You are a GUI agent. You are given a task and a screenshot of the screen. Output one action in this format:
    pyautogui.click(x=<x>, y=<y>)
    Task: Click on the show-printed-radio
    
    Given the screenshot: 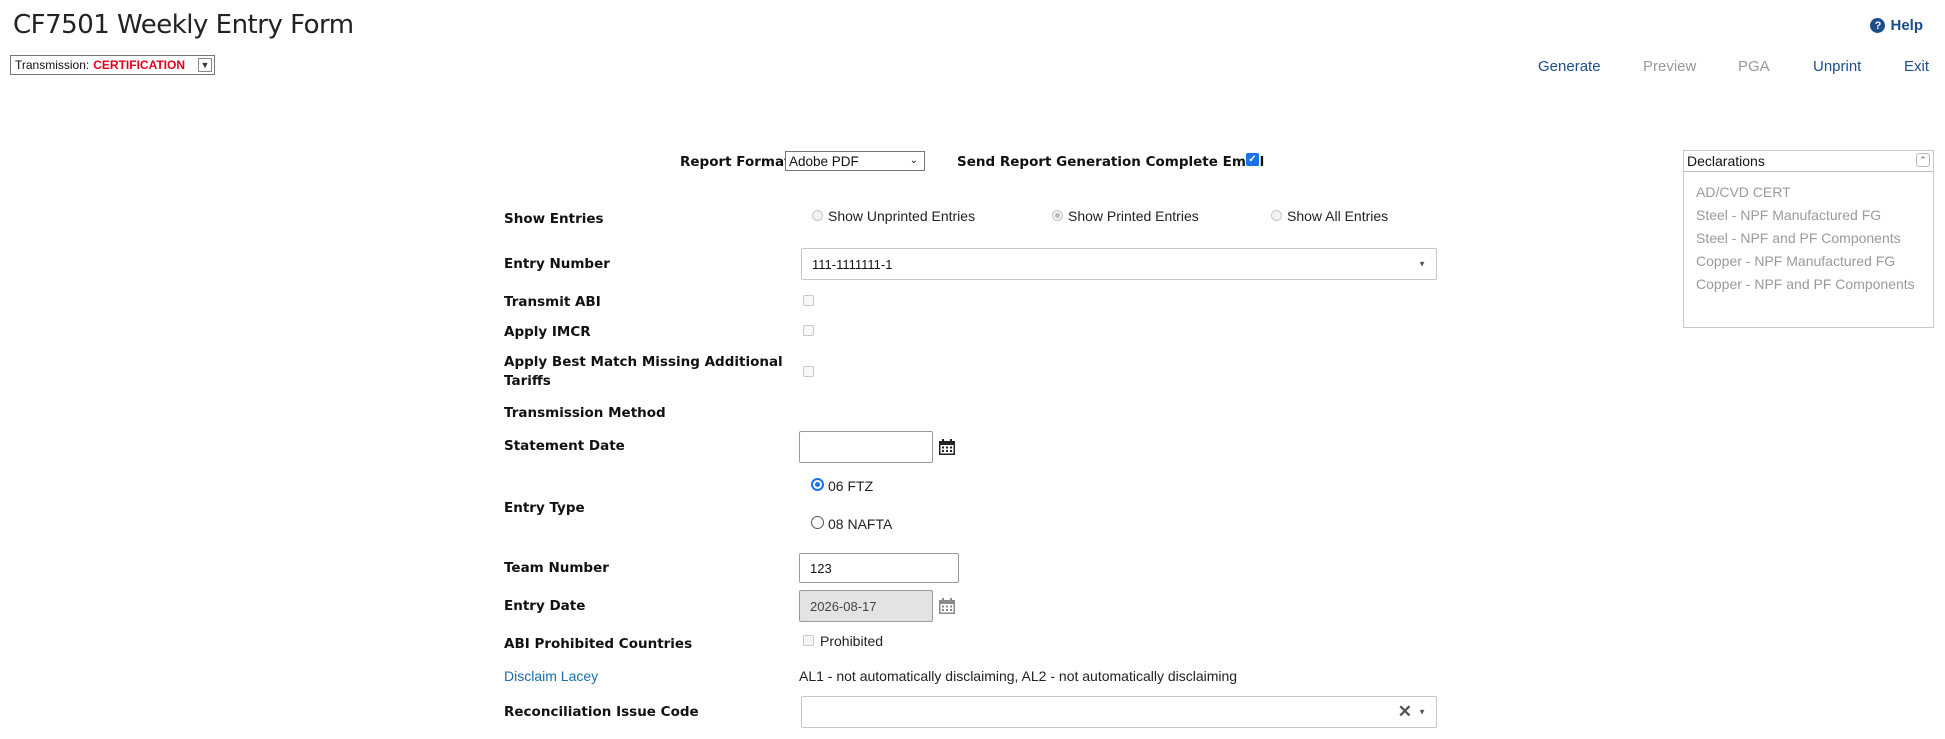 What is the action you would take?
    pyautogui.click(x=1057, y=215)
    